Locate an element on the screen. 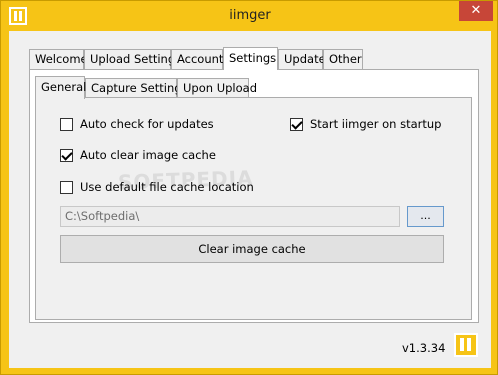 The height and width of the screenshot is (375, 498). auto-check-updates-label: Auto check for updates is located at coordinates (147, 124).